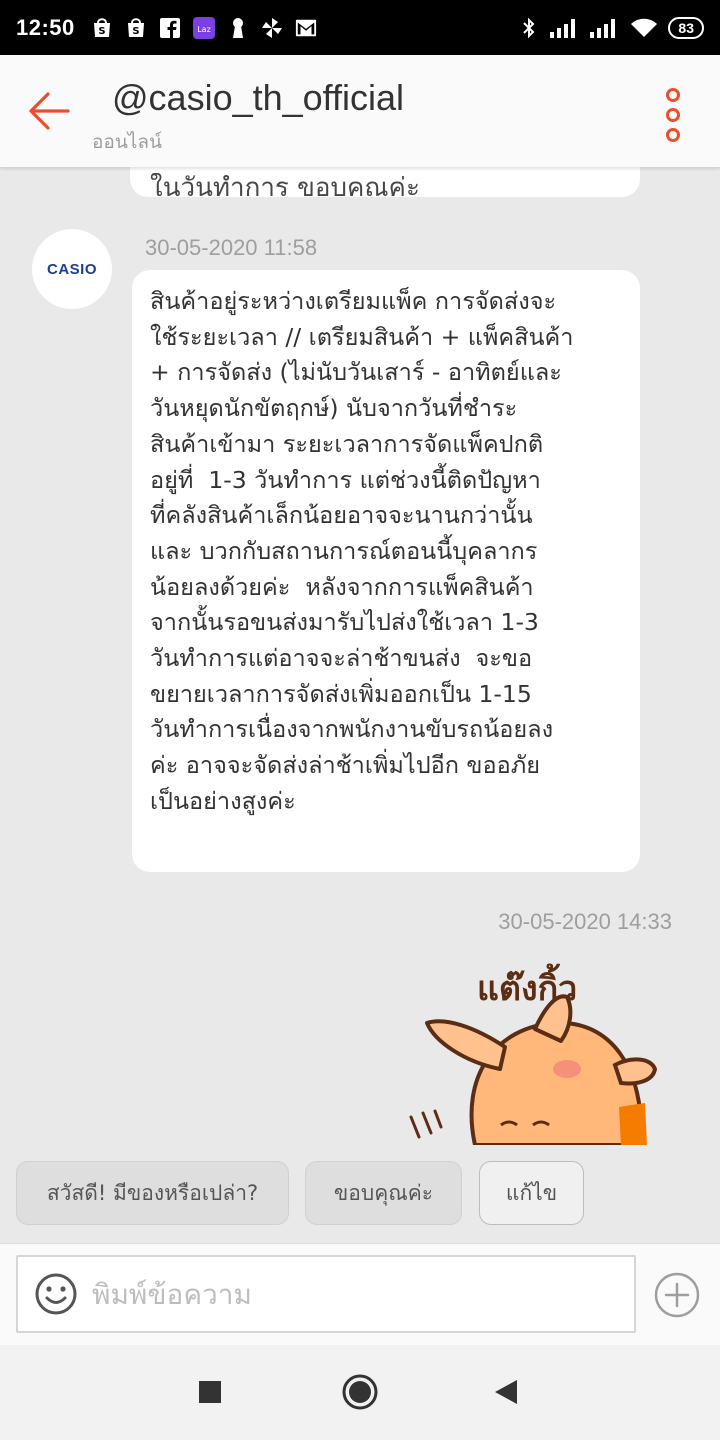 Image resolution: width=720 pixels, height=1440 pixels. I want to click on back-button, so click(50, 111).